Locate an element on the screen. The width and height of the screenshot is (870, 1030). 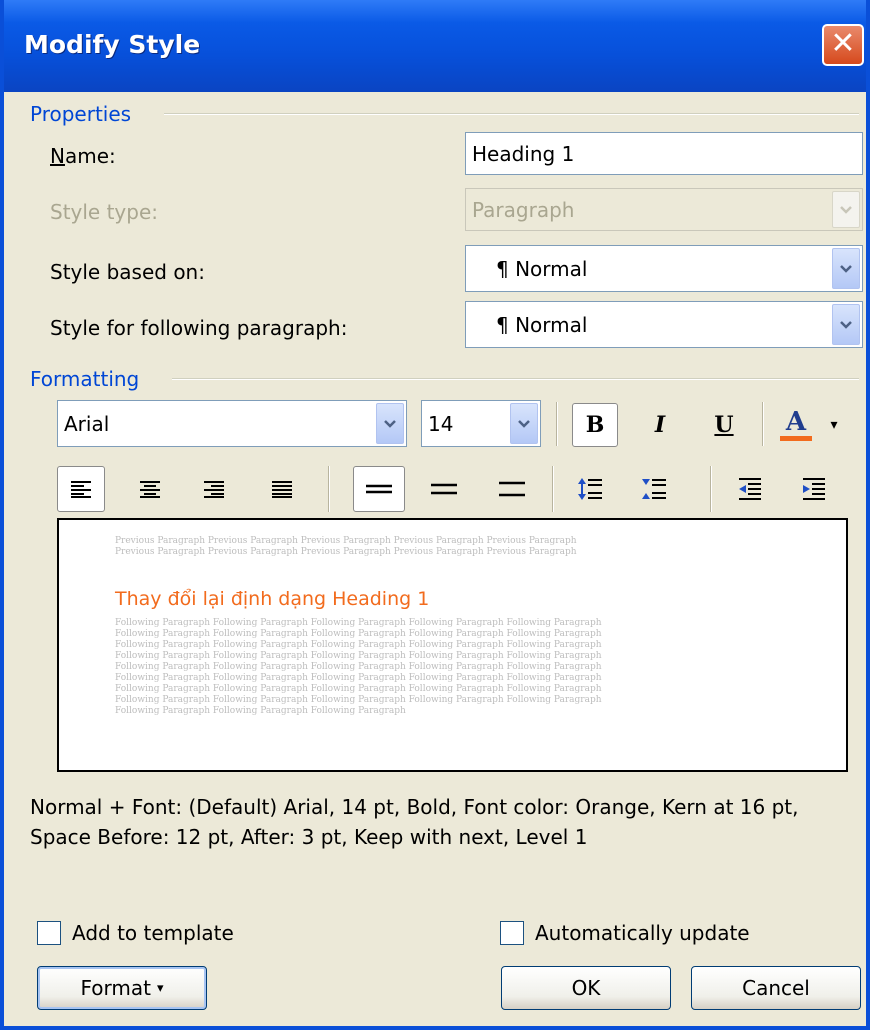
title-bar: Modify Style ✕ is located at coordinates (435, 46).